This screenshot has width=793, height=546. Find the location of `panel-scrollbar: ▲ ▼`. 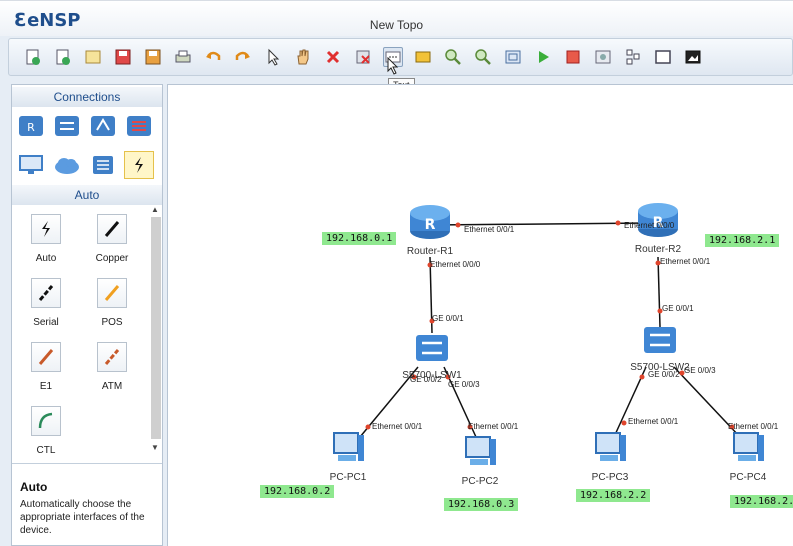

panel-scrollbar: ▲ ▼ is located at coordinates (156, 330).